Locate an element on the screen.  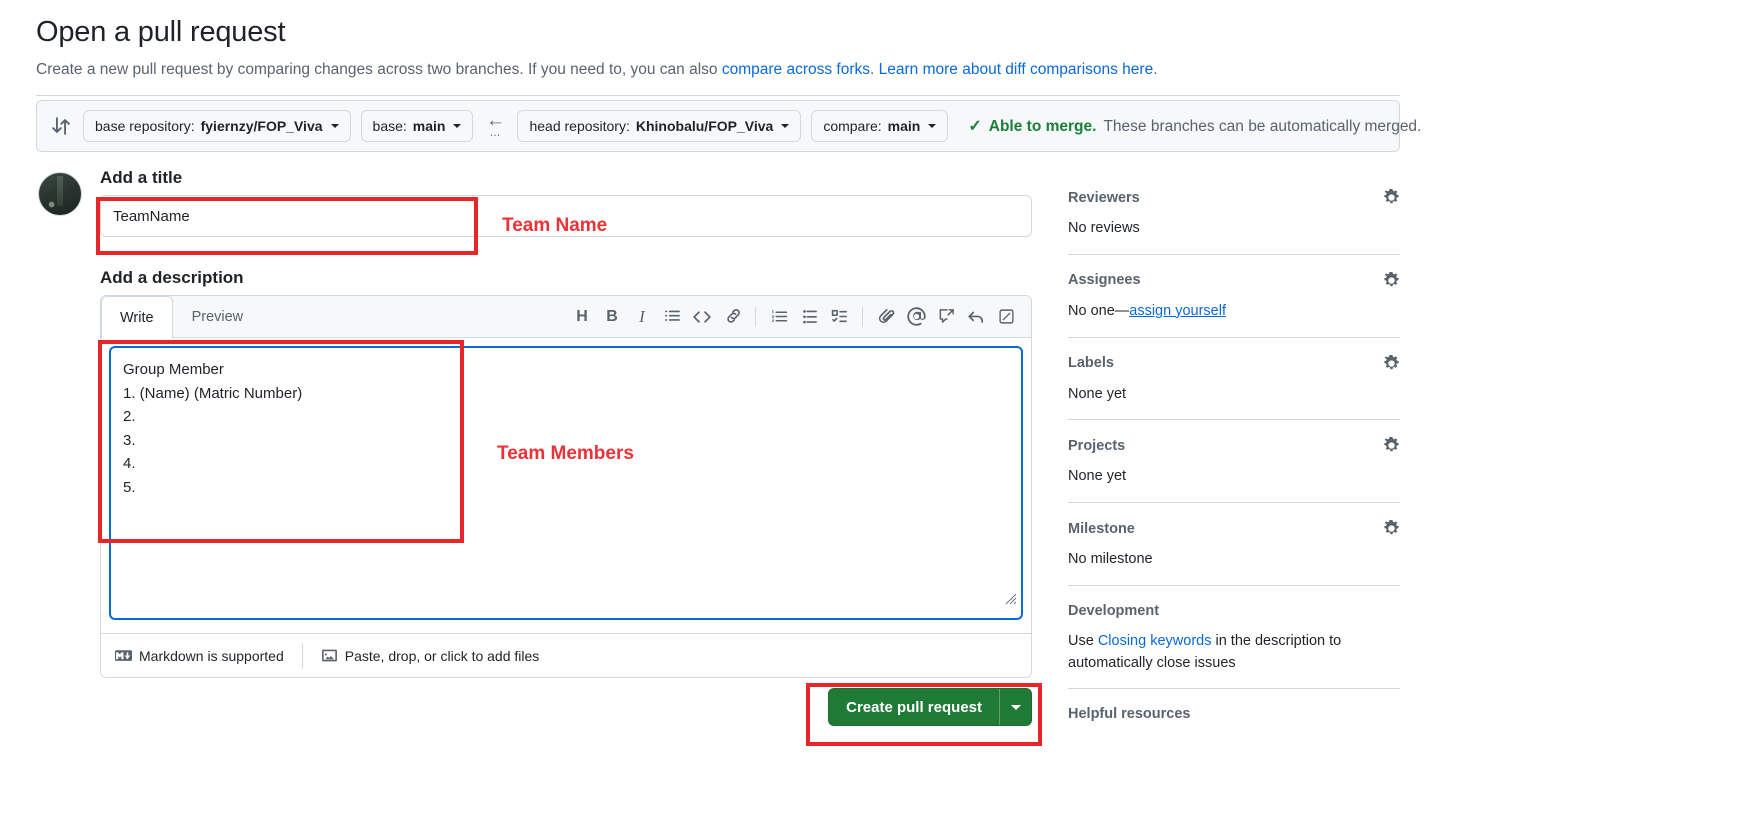
compare-branch-selector: compare: main is located at coordinates (880, 126).